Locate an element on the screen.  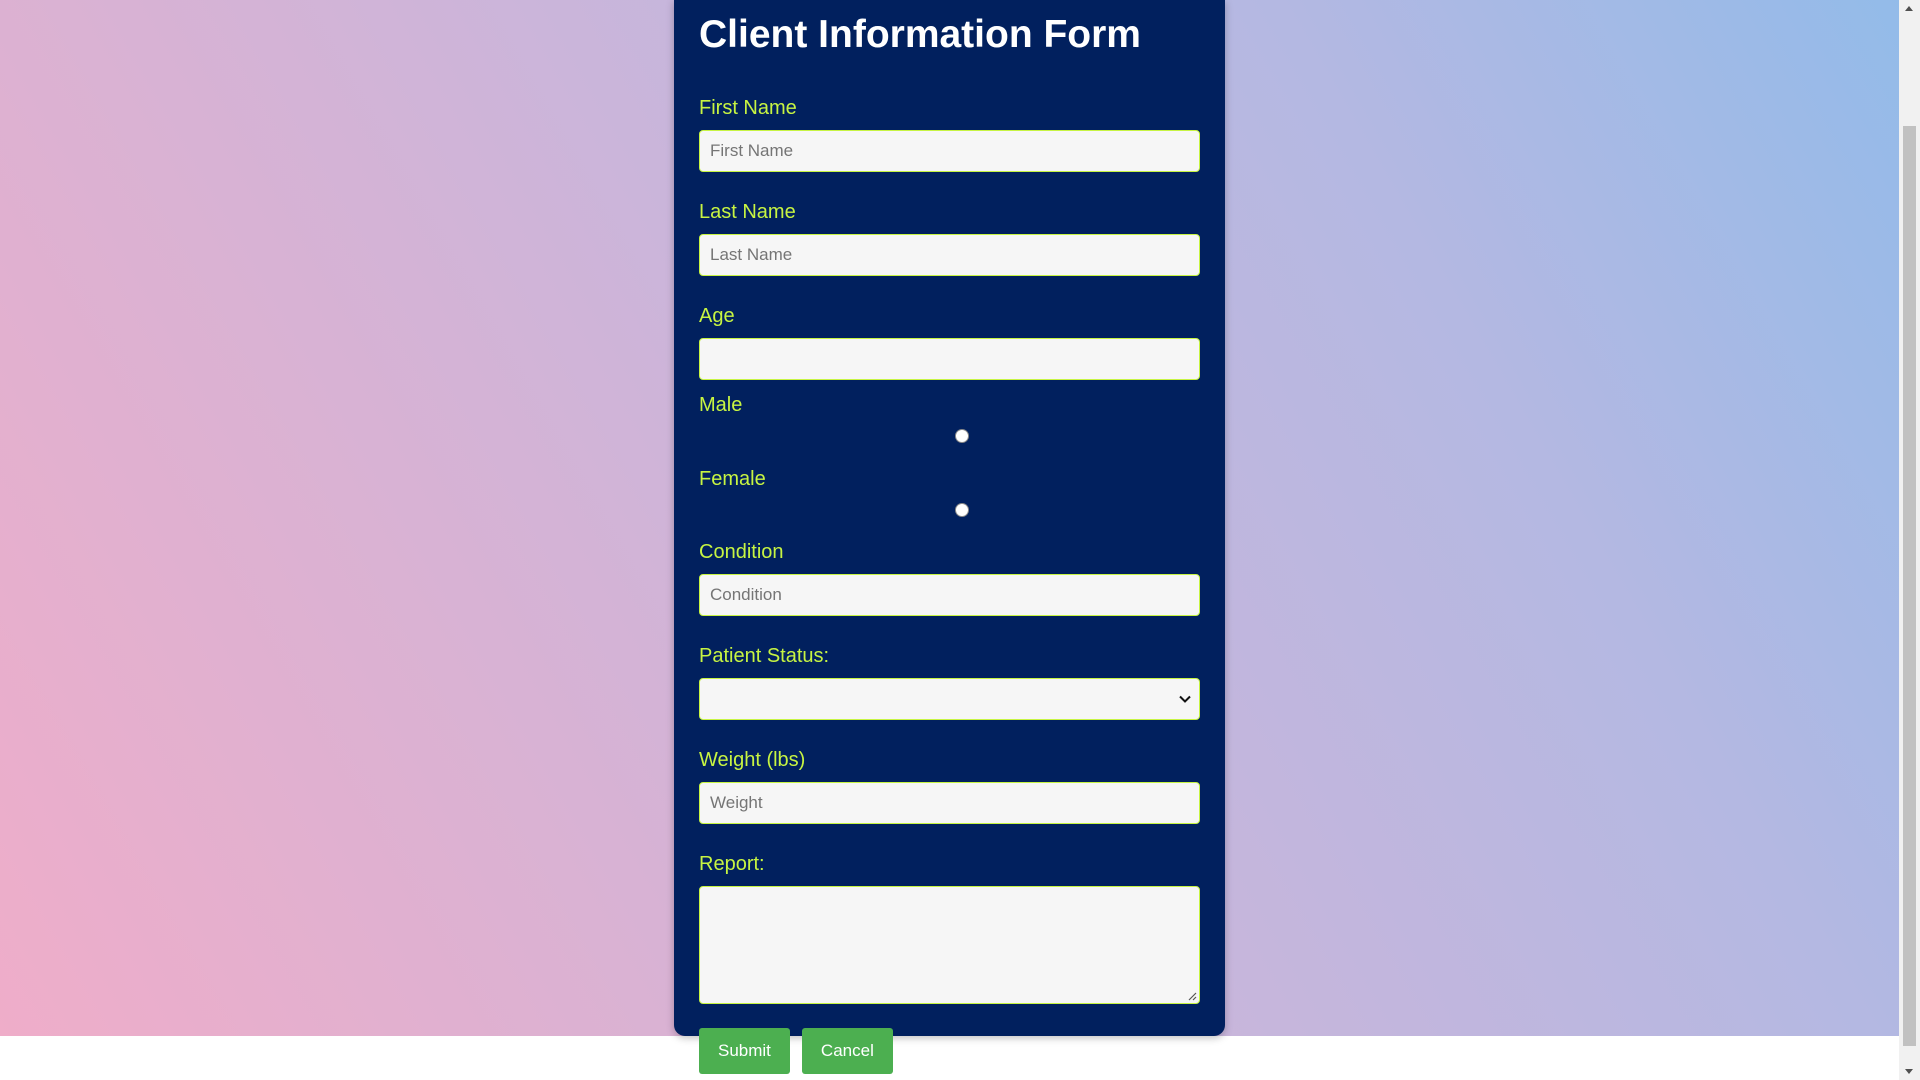
female-radio-row is located at coordinates (949, 510).